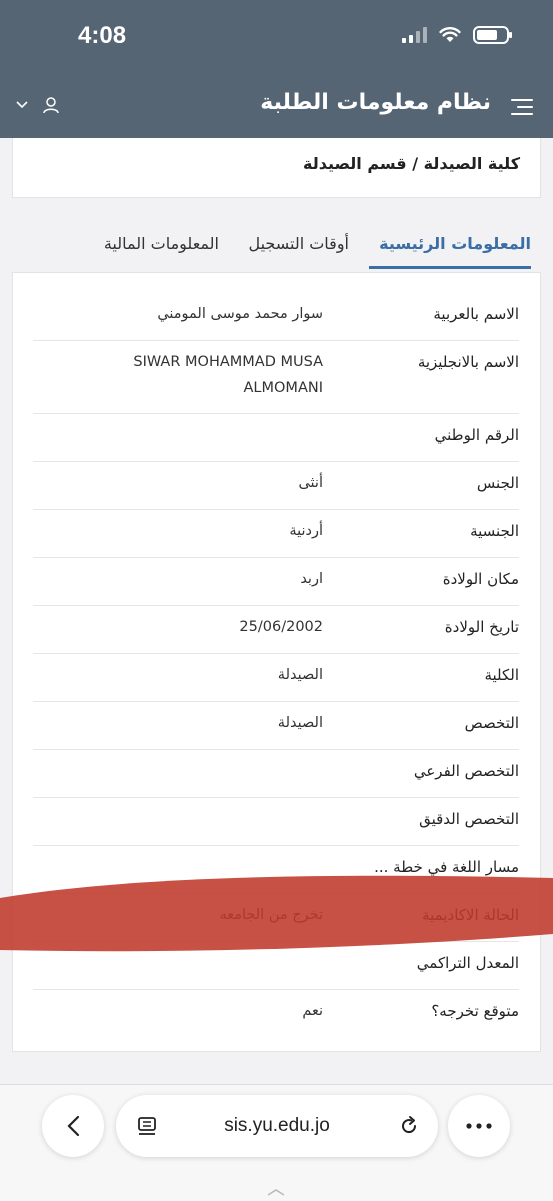 This screenshot has height=1201, width=553. Describe the element at coordinates (501, 675) in the screenshot. I see `info-label: الكلية` at that location.